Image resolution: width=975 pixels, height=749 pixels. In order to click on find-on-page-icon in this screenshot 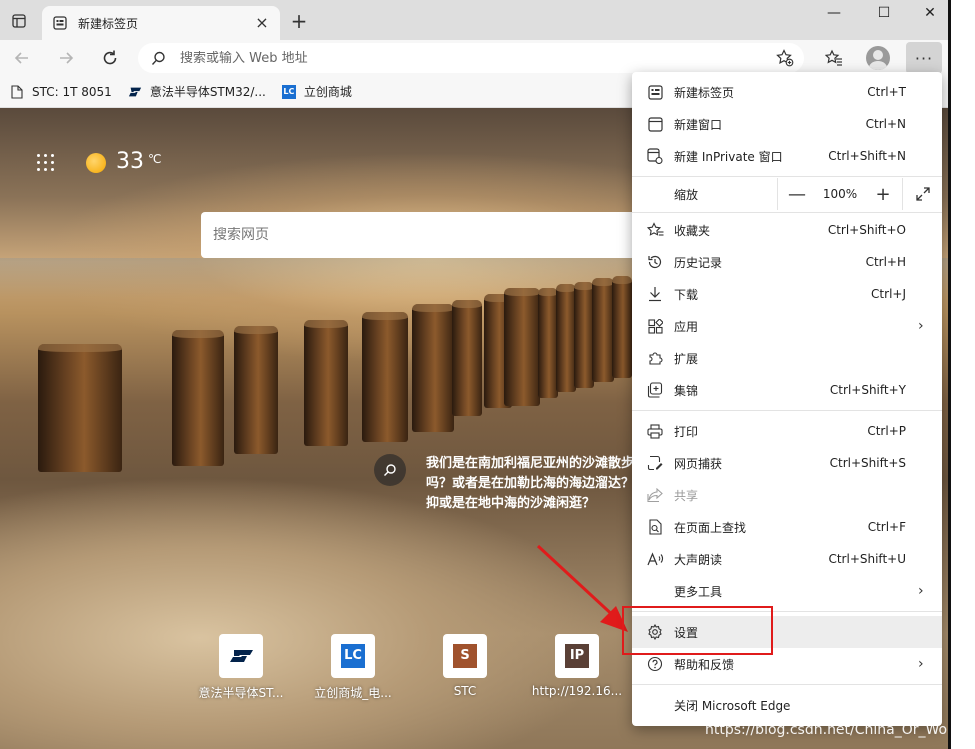, I will do `click(655, 527)`.